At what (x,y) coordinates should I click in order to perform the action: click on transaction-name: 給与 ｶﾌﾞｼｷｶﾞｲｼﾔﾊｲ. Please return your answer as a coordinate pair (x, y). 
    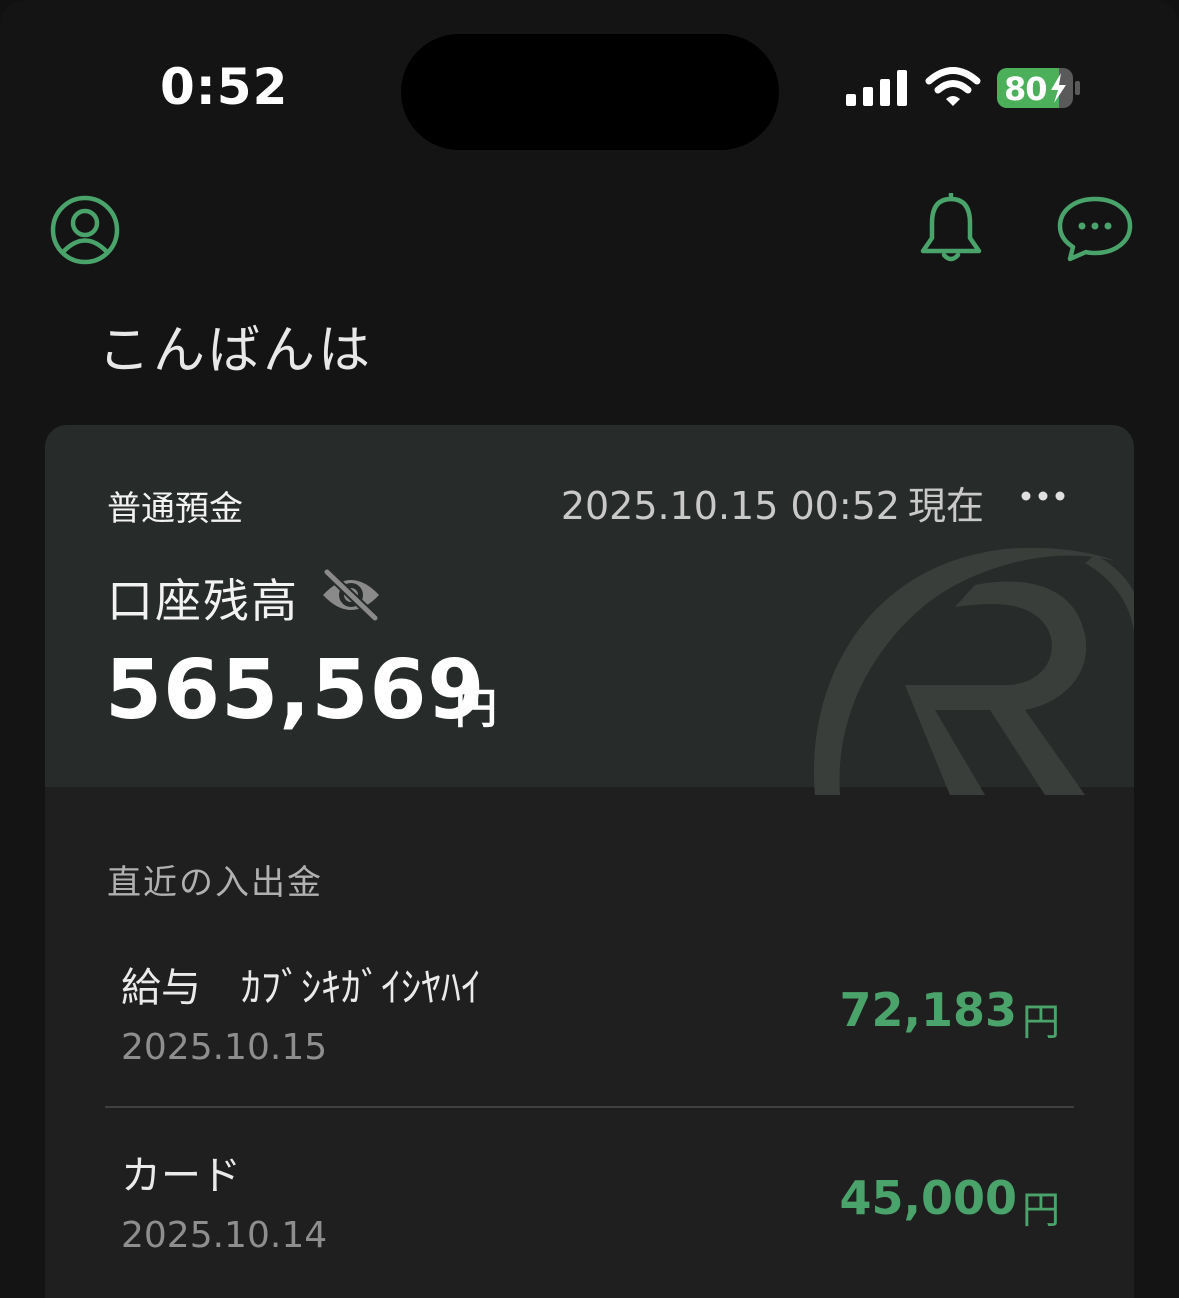
    Looking at the image, I should click on (301, 988).